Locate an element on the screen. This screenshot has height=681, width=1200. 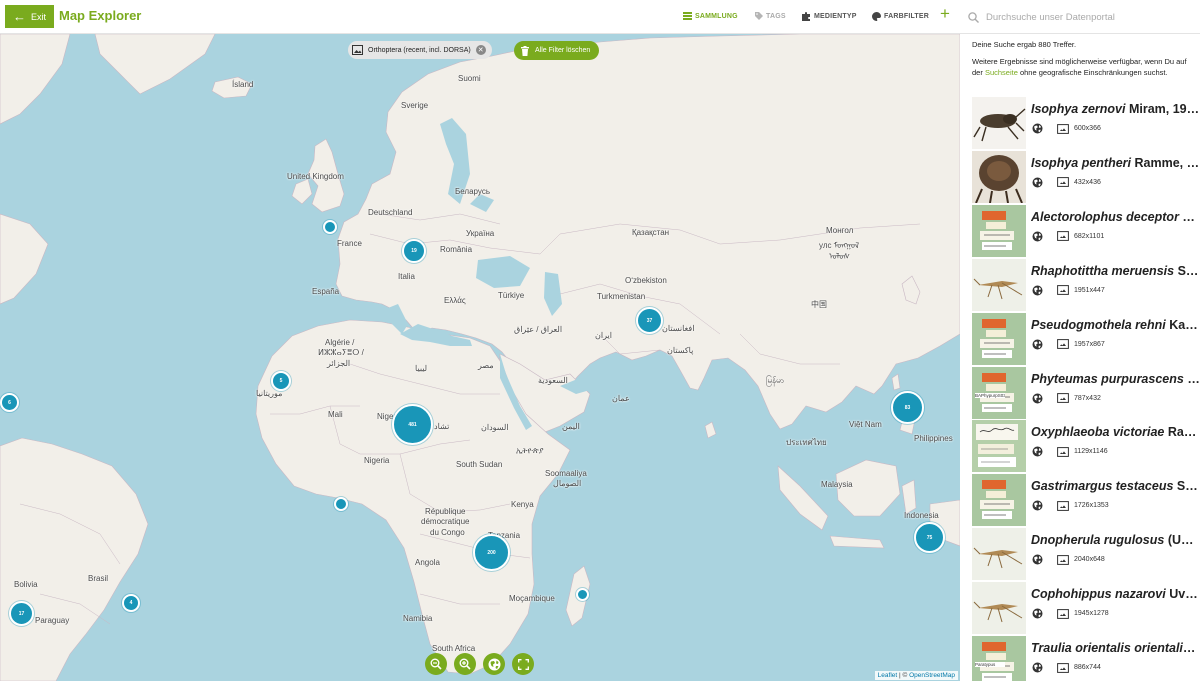
map-cluster-marker: 4 is located at coordinates (131, 603).